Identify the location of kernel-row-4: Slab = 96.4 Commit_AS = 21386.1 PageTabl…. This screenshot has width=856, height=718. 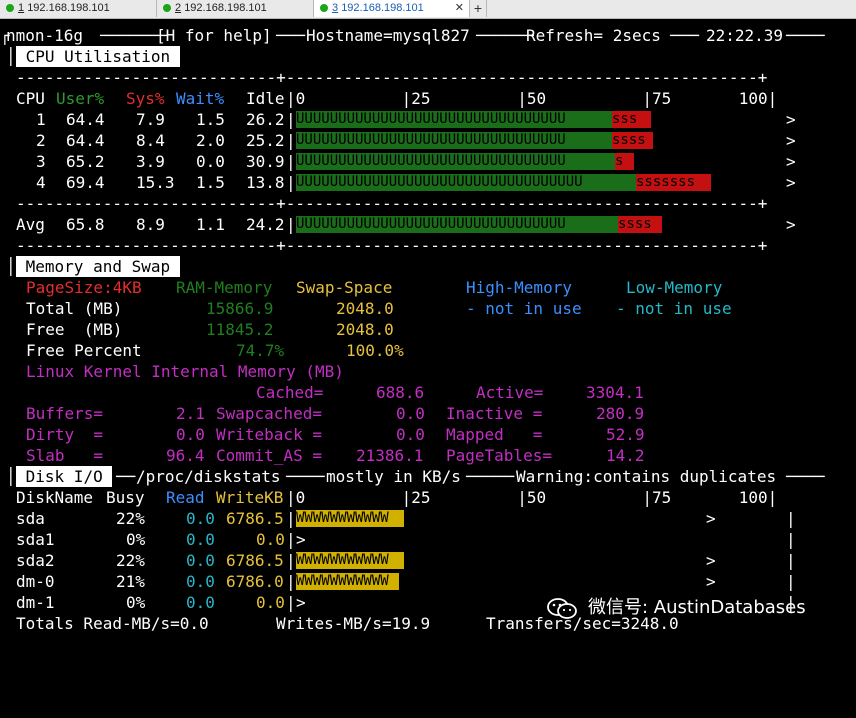
(335, 455).